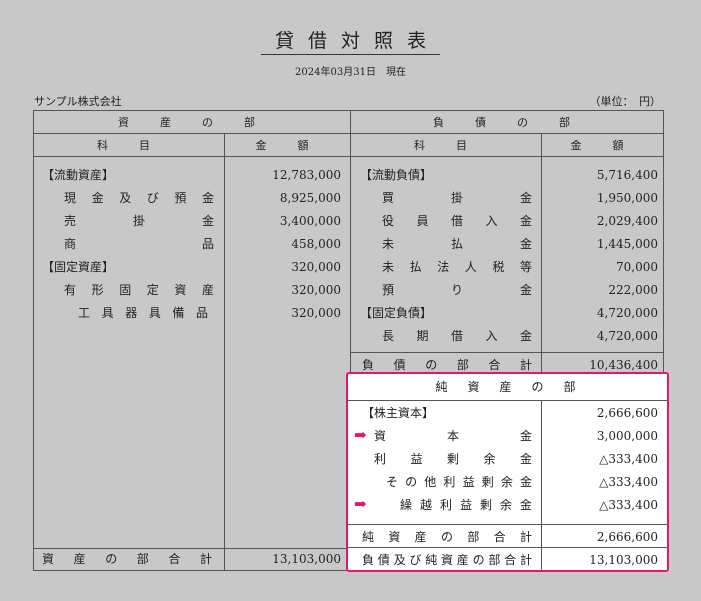 This screenshot has width=701, height=601. What do you see at coordinates (453, 459) in the screenshot?
I see `net-asset-row-label: 利益剰余金` at bounding box center [453, 459].